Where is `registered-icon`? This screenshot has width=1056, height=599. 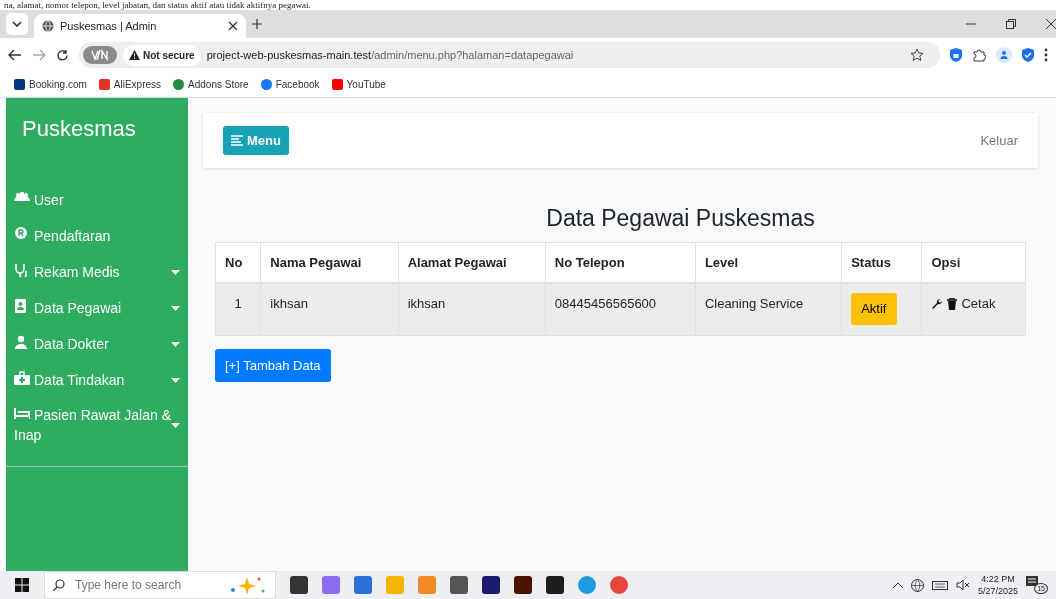
registered-icon is located at coordinates (22, 233).